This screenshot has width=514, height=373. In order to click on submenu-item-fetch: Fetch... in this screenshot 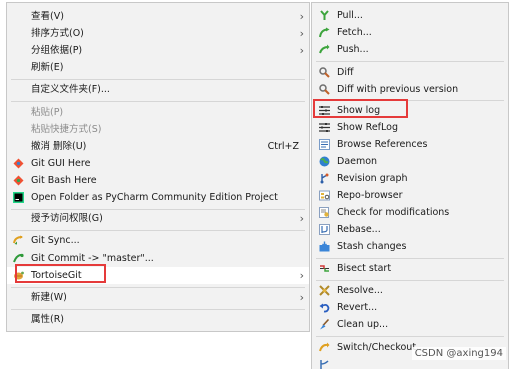, I will do `click(410, 32)`.